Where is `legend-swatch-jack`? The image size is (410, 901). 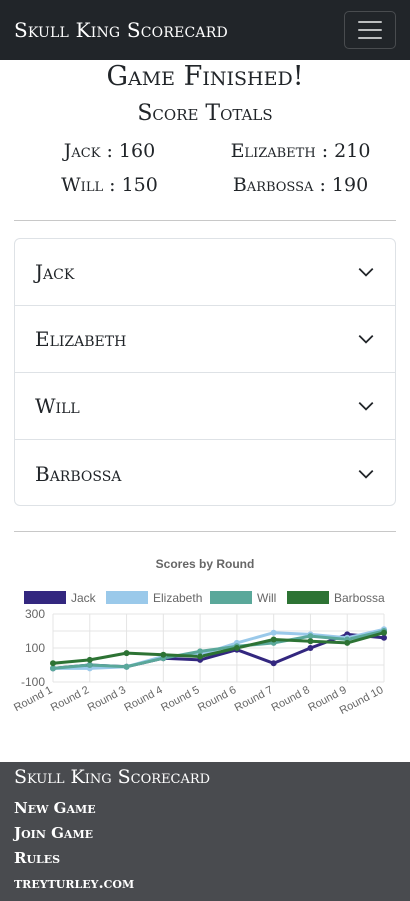
legend-swatch-jack is located at coordinates (45, 597).